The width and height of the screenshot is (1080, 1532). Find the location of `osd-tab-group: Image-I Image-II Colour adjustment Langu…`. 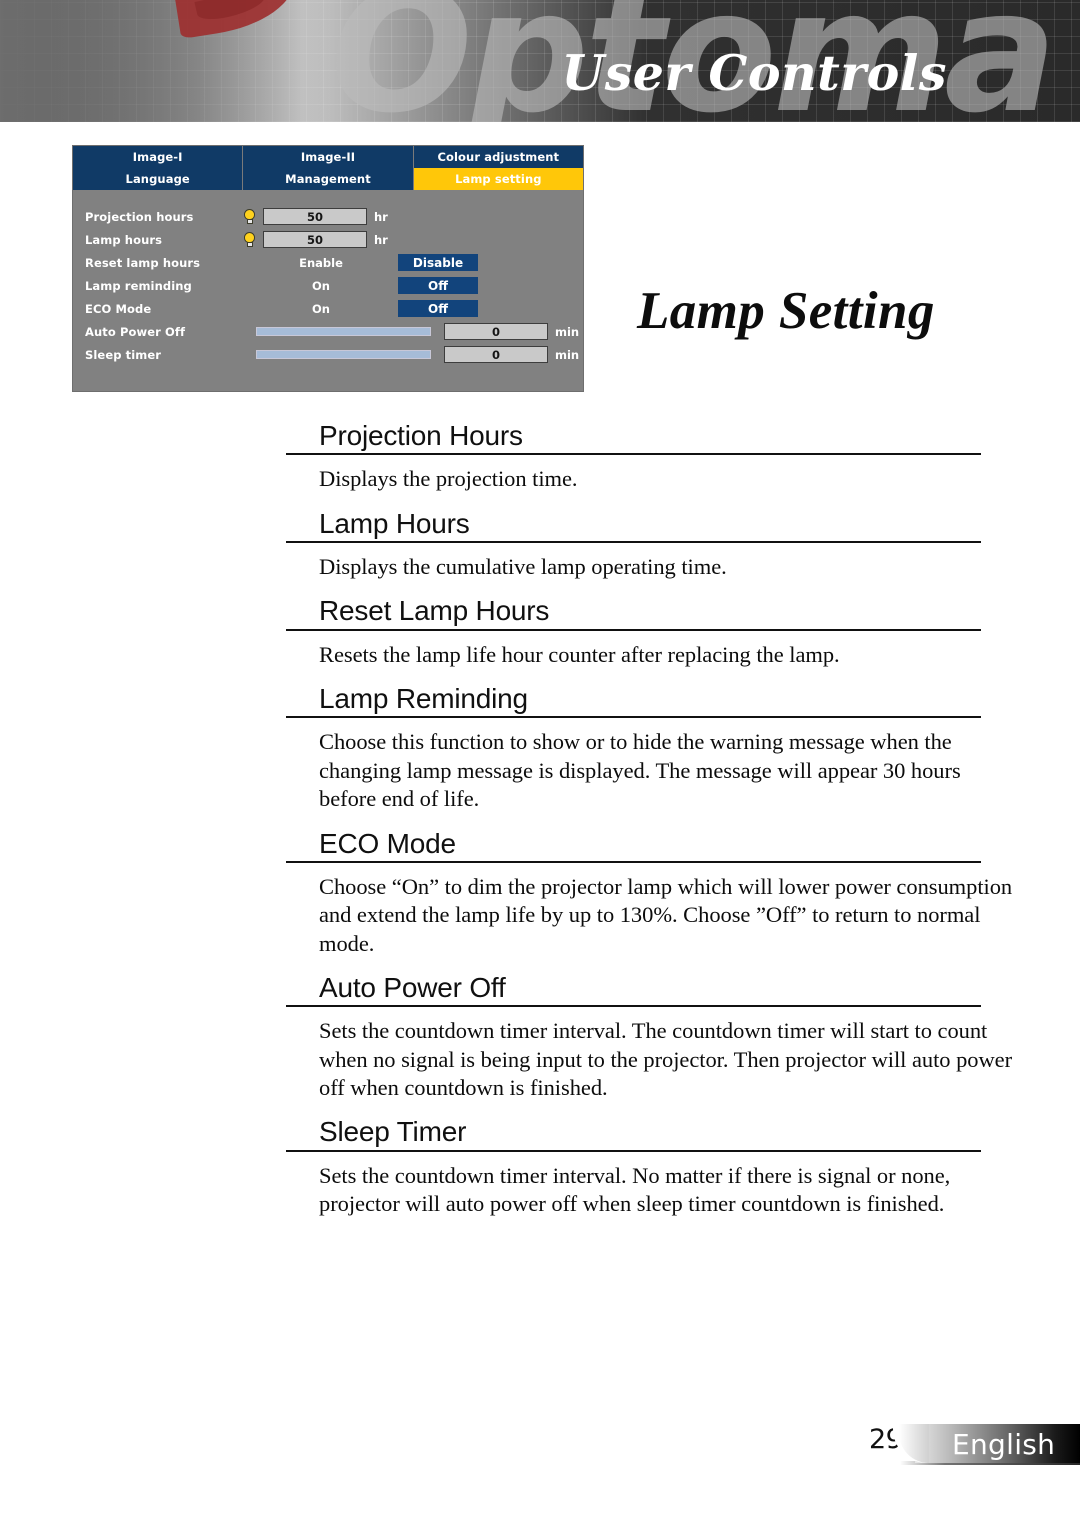

osd-tab-group: Image-I Image-II Colour adjustment Langu… is located at coordinates (328, 170).